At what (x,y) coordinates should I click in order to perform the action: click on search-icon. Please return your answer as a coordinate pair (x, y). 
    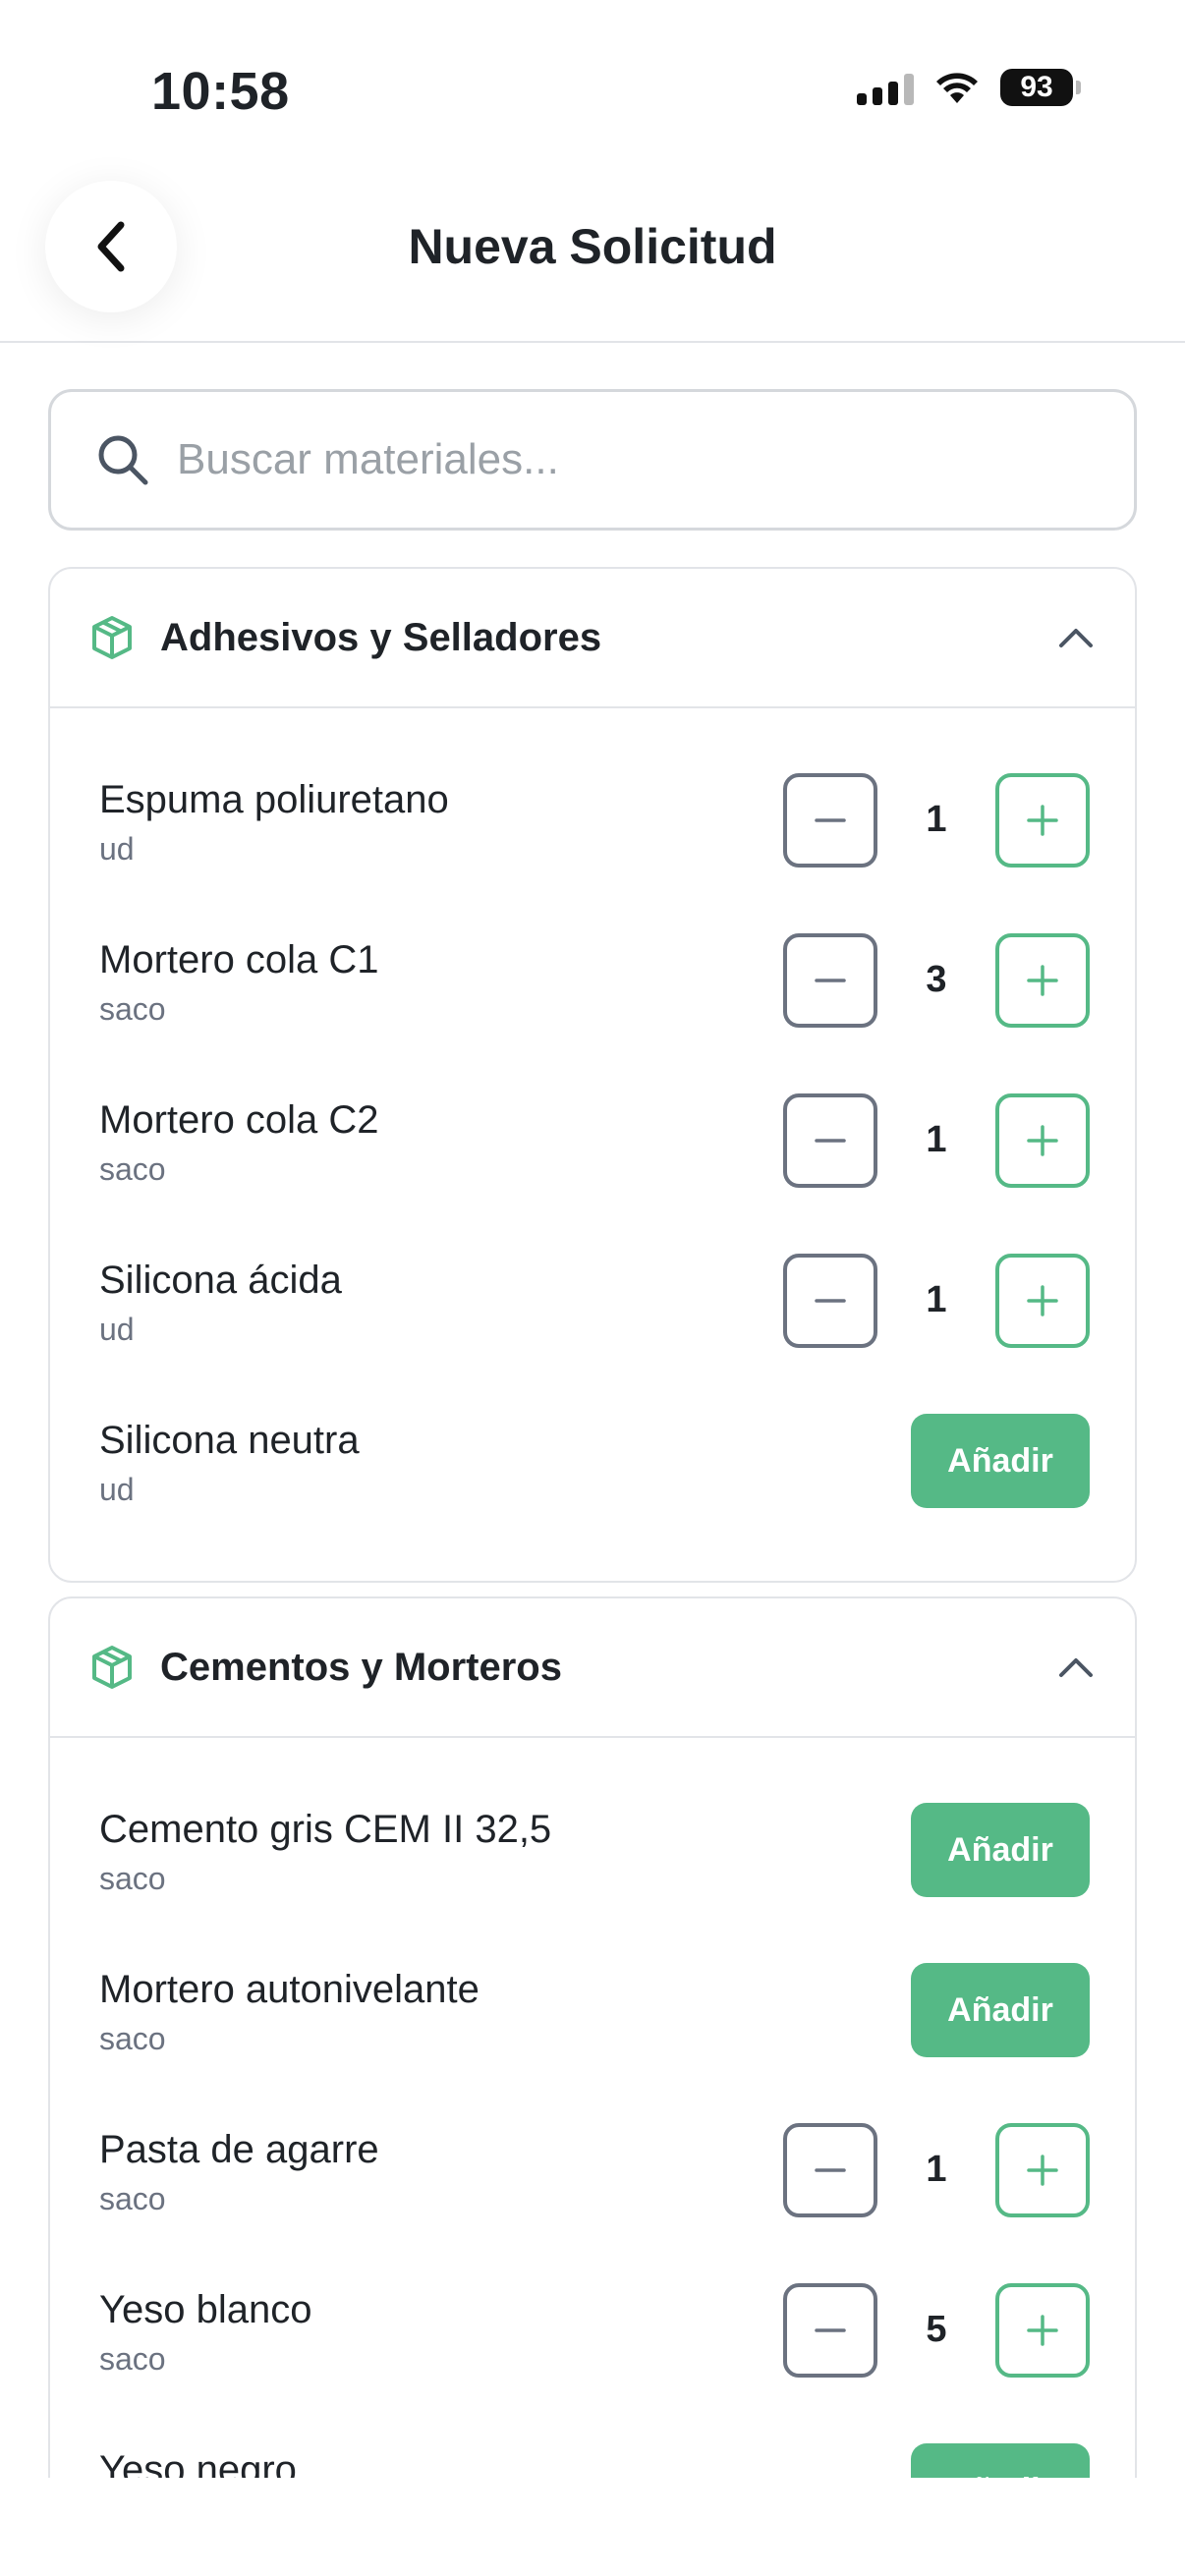
    Looking at the image, I should click on (123, 460).